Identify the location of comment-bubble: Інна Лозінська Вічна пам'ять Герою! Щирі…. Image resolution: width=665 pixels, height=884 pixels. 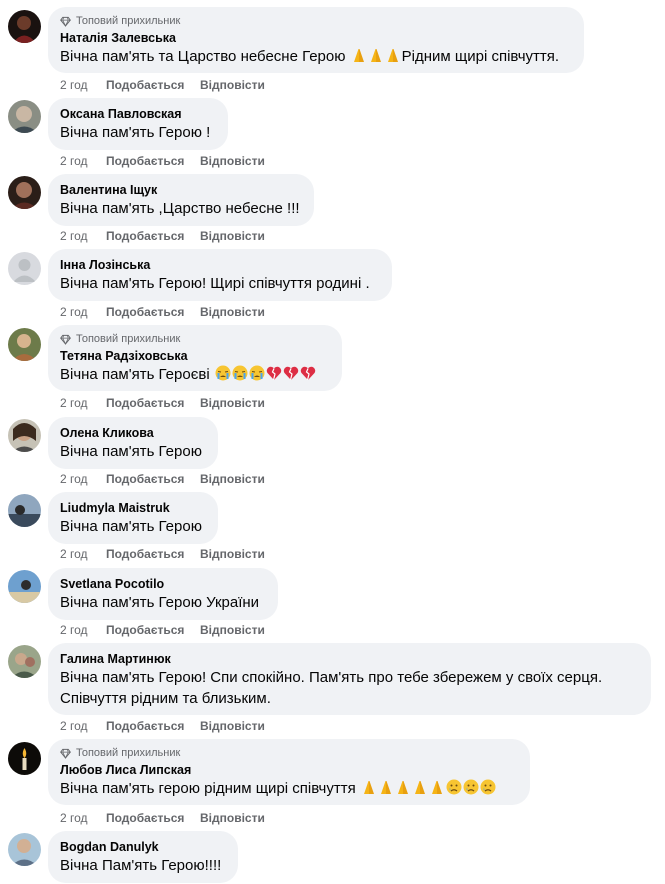
(220, 275).